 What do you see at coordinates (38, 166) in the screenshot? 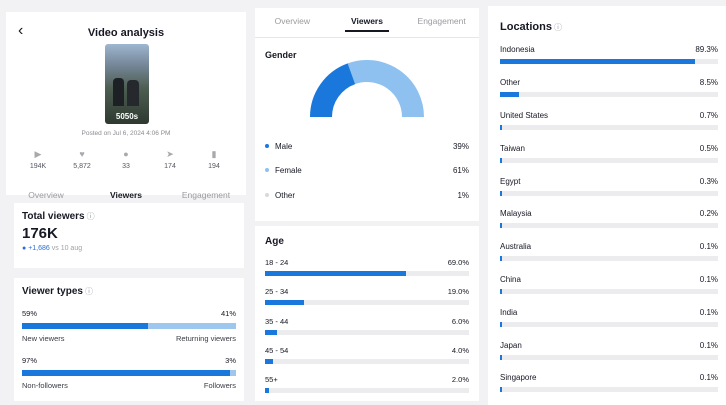
I see `stat-value: 194K` at bounding box center [38, 166].